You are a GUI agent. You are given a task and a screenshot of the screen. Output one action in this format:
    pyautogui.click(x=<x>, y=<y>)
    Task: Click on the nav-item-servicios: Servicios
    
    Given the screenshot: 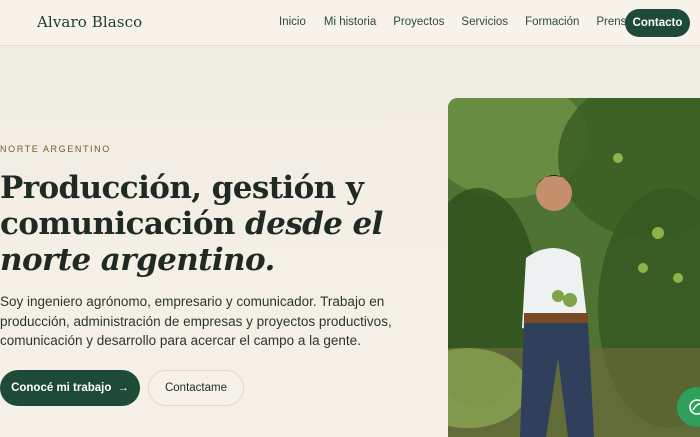 What is the action you would take?
    pyautogui.click(x=484, y=22)
    